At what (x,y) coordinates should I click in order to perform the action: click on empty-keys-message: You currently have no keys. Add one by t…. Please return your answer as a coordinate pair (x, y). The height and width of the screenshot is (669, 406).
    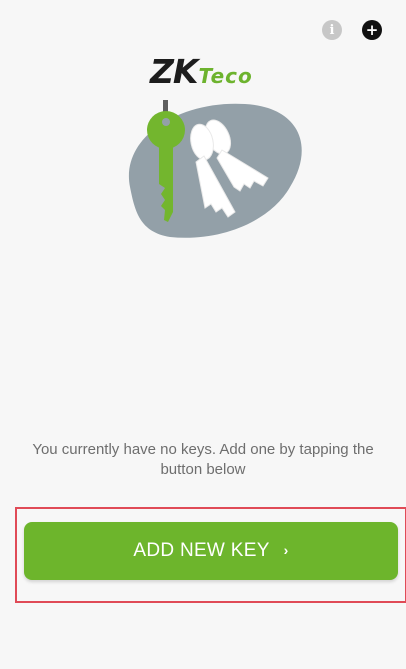
    Looking at the image, I should click on (203, 459).